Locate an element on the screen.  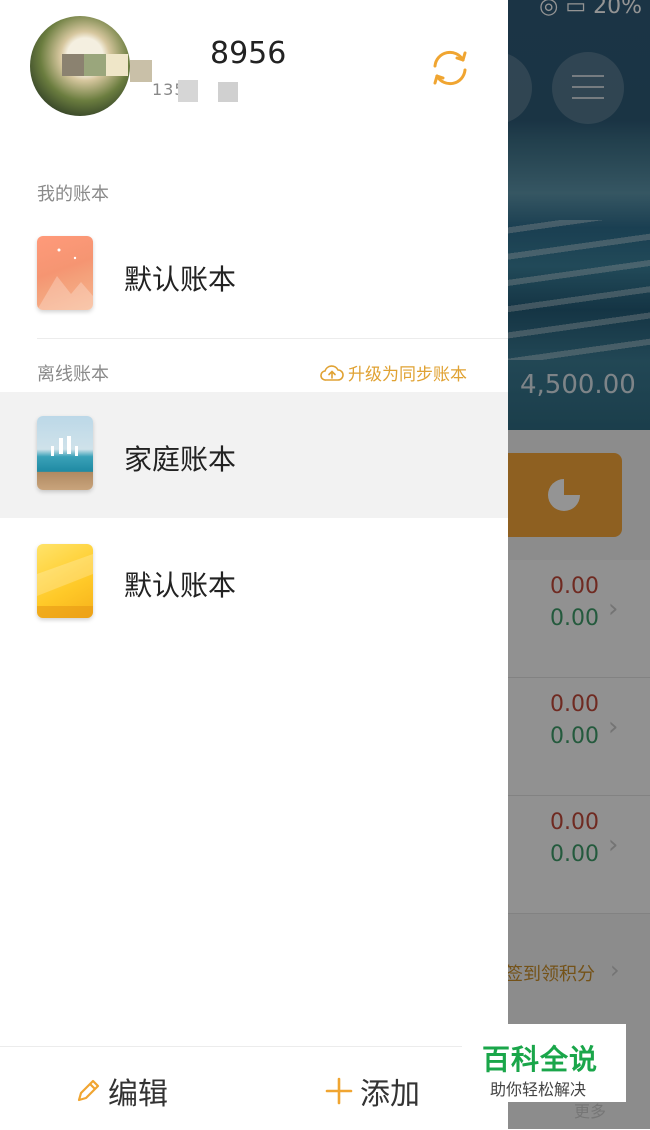
offline-books-label: 离线账本 is located at coordinates (73, 374).